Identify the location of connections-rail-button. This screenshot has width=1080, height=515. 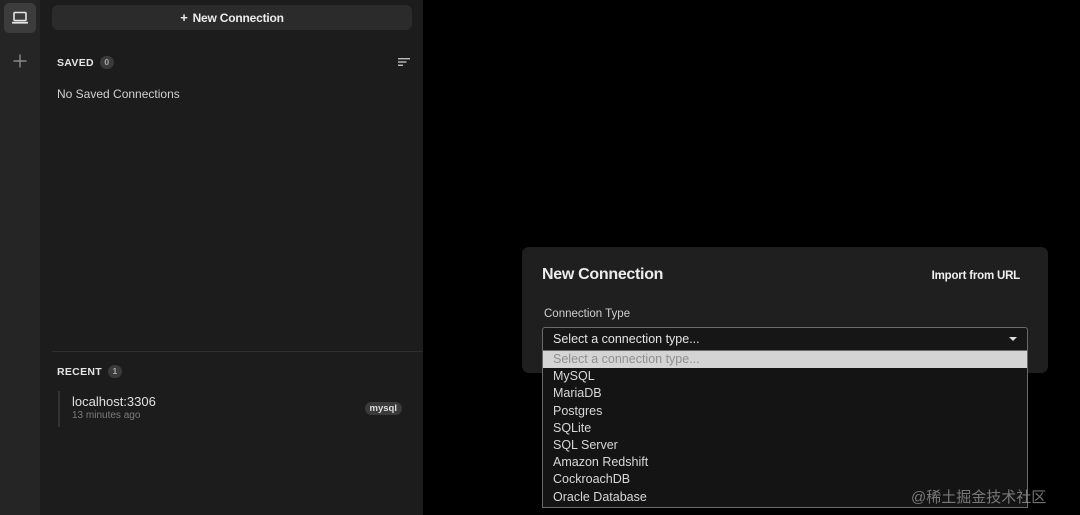
(20, 18).